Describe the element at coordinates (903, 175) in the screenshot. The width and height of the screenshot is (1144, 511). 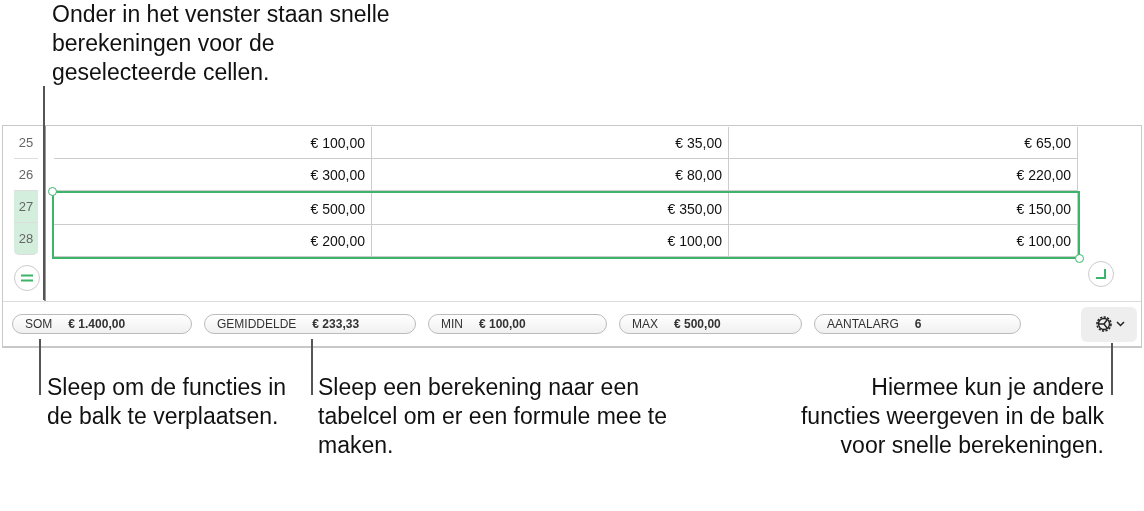
I see `table-cell: € 220,00` at that location.